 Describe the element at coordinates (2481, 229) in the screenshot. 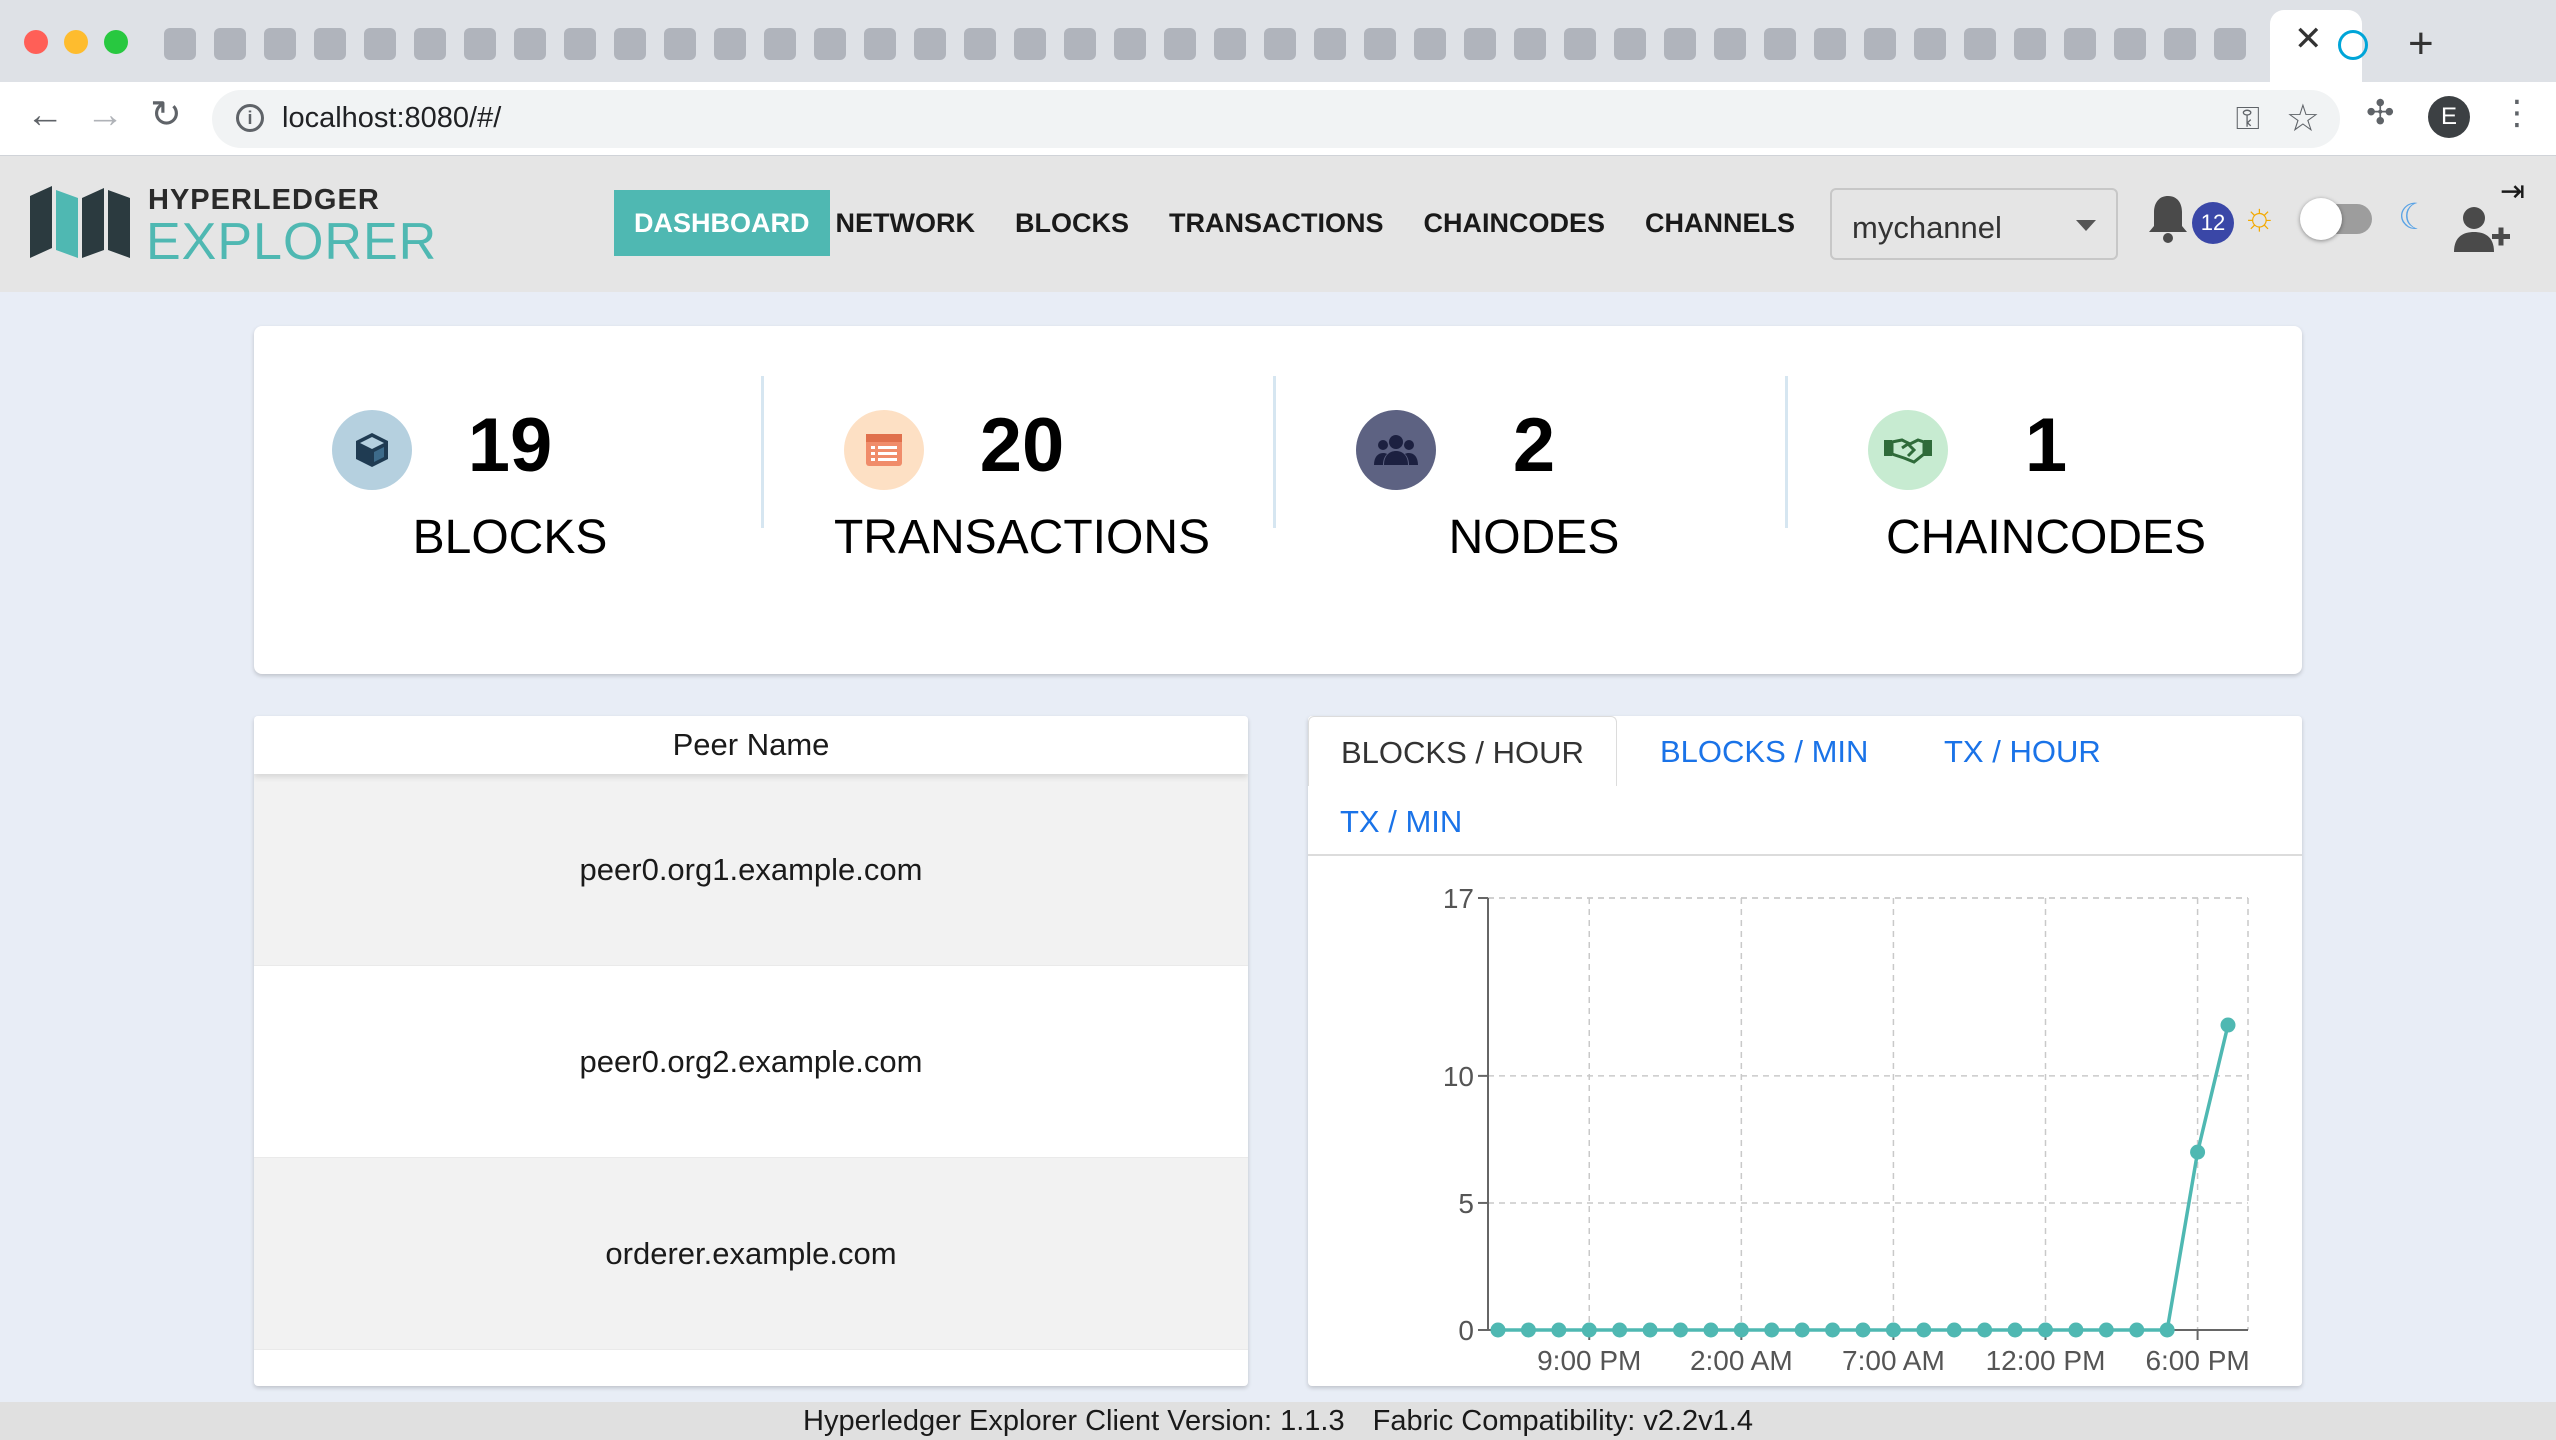

I see `add-user-icon` at that location.